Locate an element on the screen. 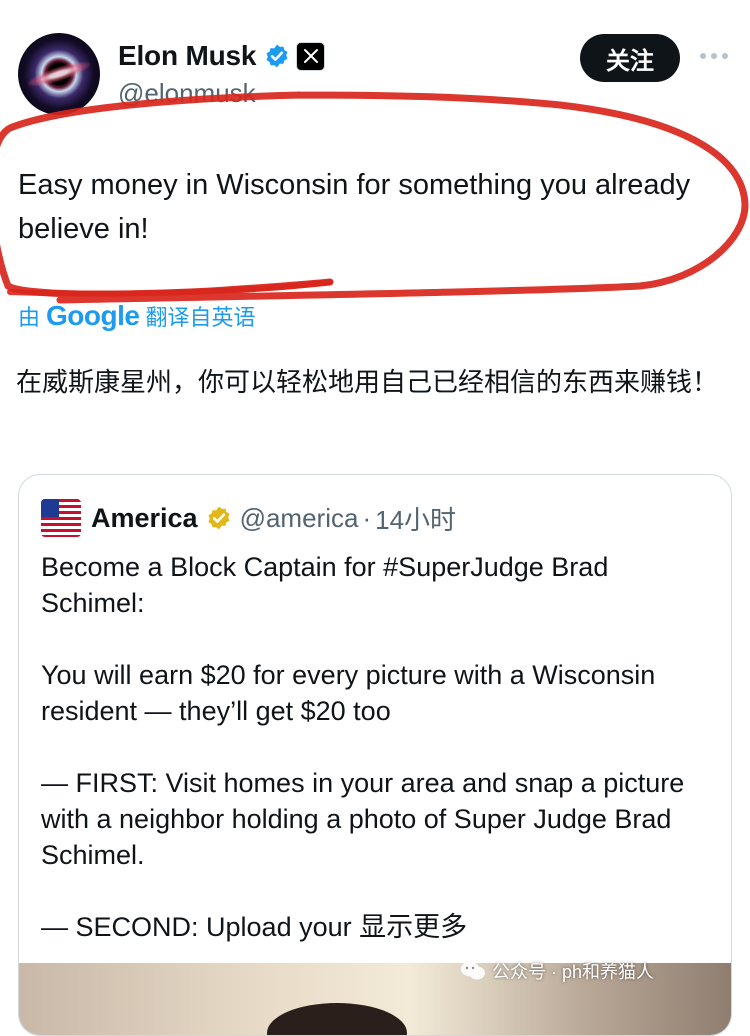 This screenshot has width=750, height=1036. verified-check-icon is located at coordinates (277, 56).